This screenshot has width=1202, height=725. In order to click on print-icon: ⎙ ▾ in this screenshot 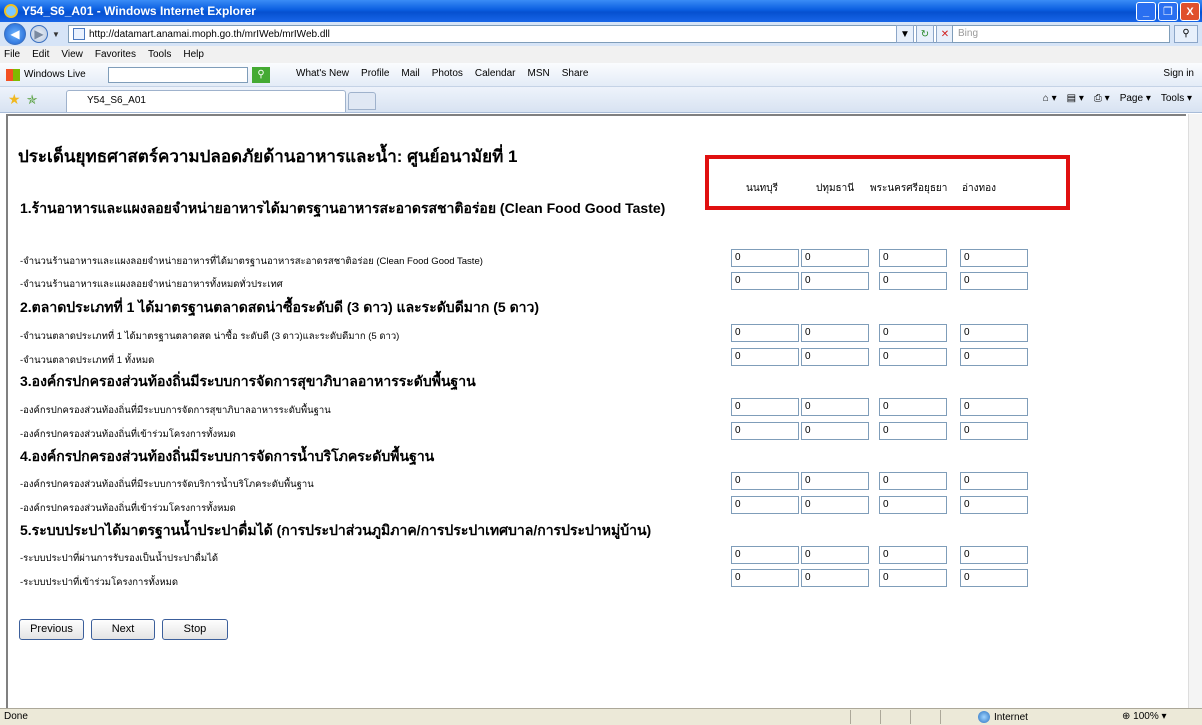, I will do `click(1102, 98)`.